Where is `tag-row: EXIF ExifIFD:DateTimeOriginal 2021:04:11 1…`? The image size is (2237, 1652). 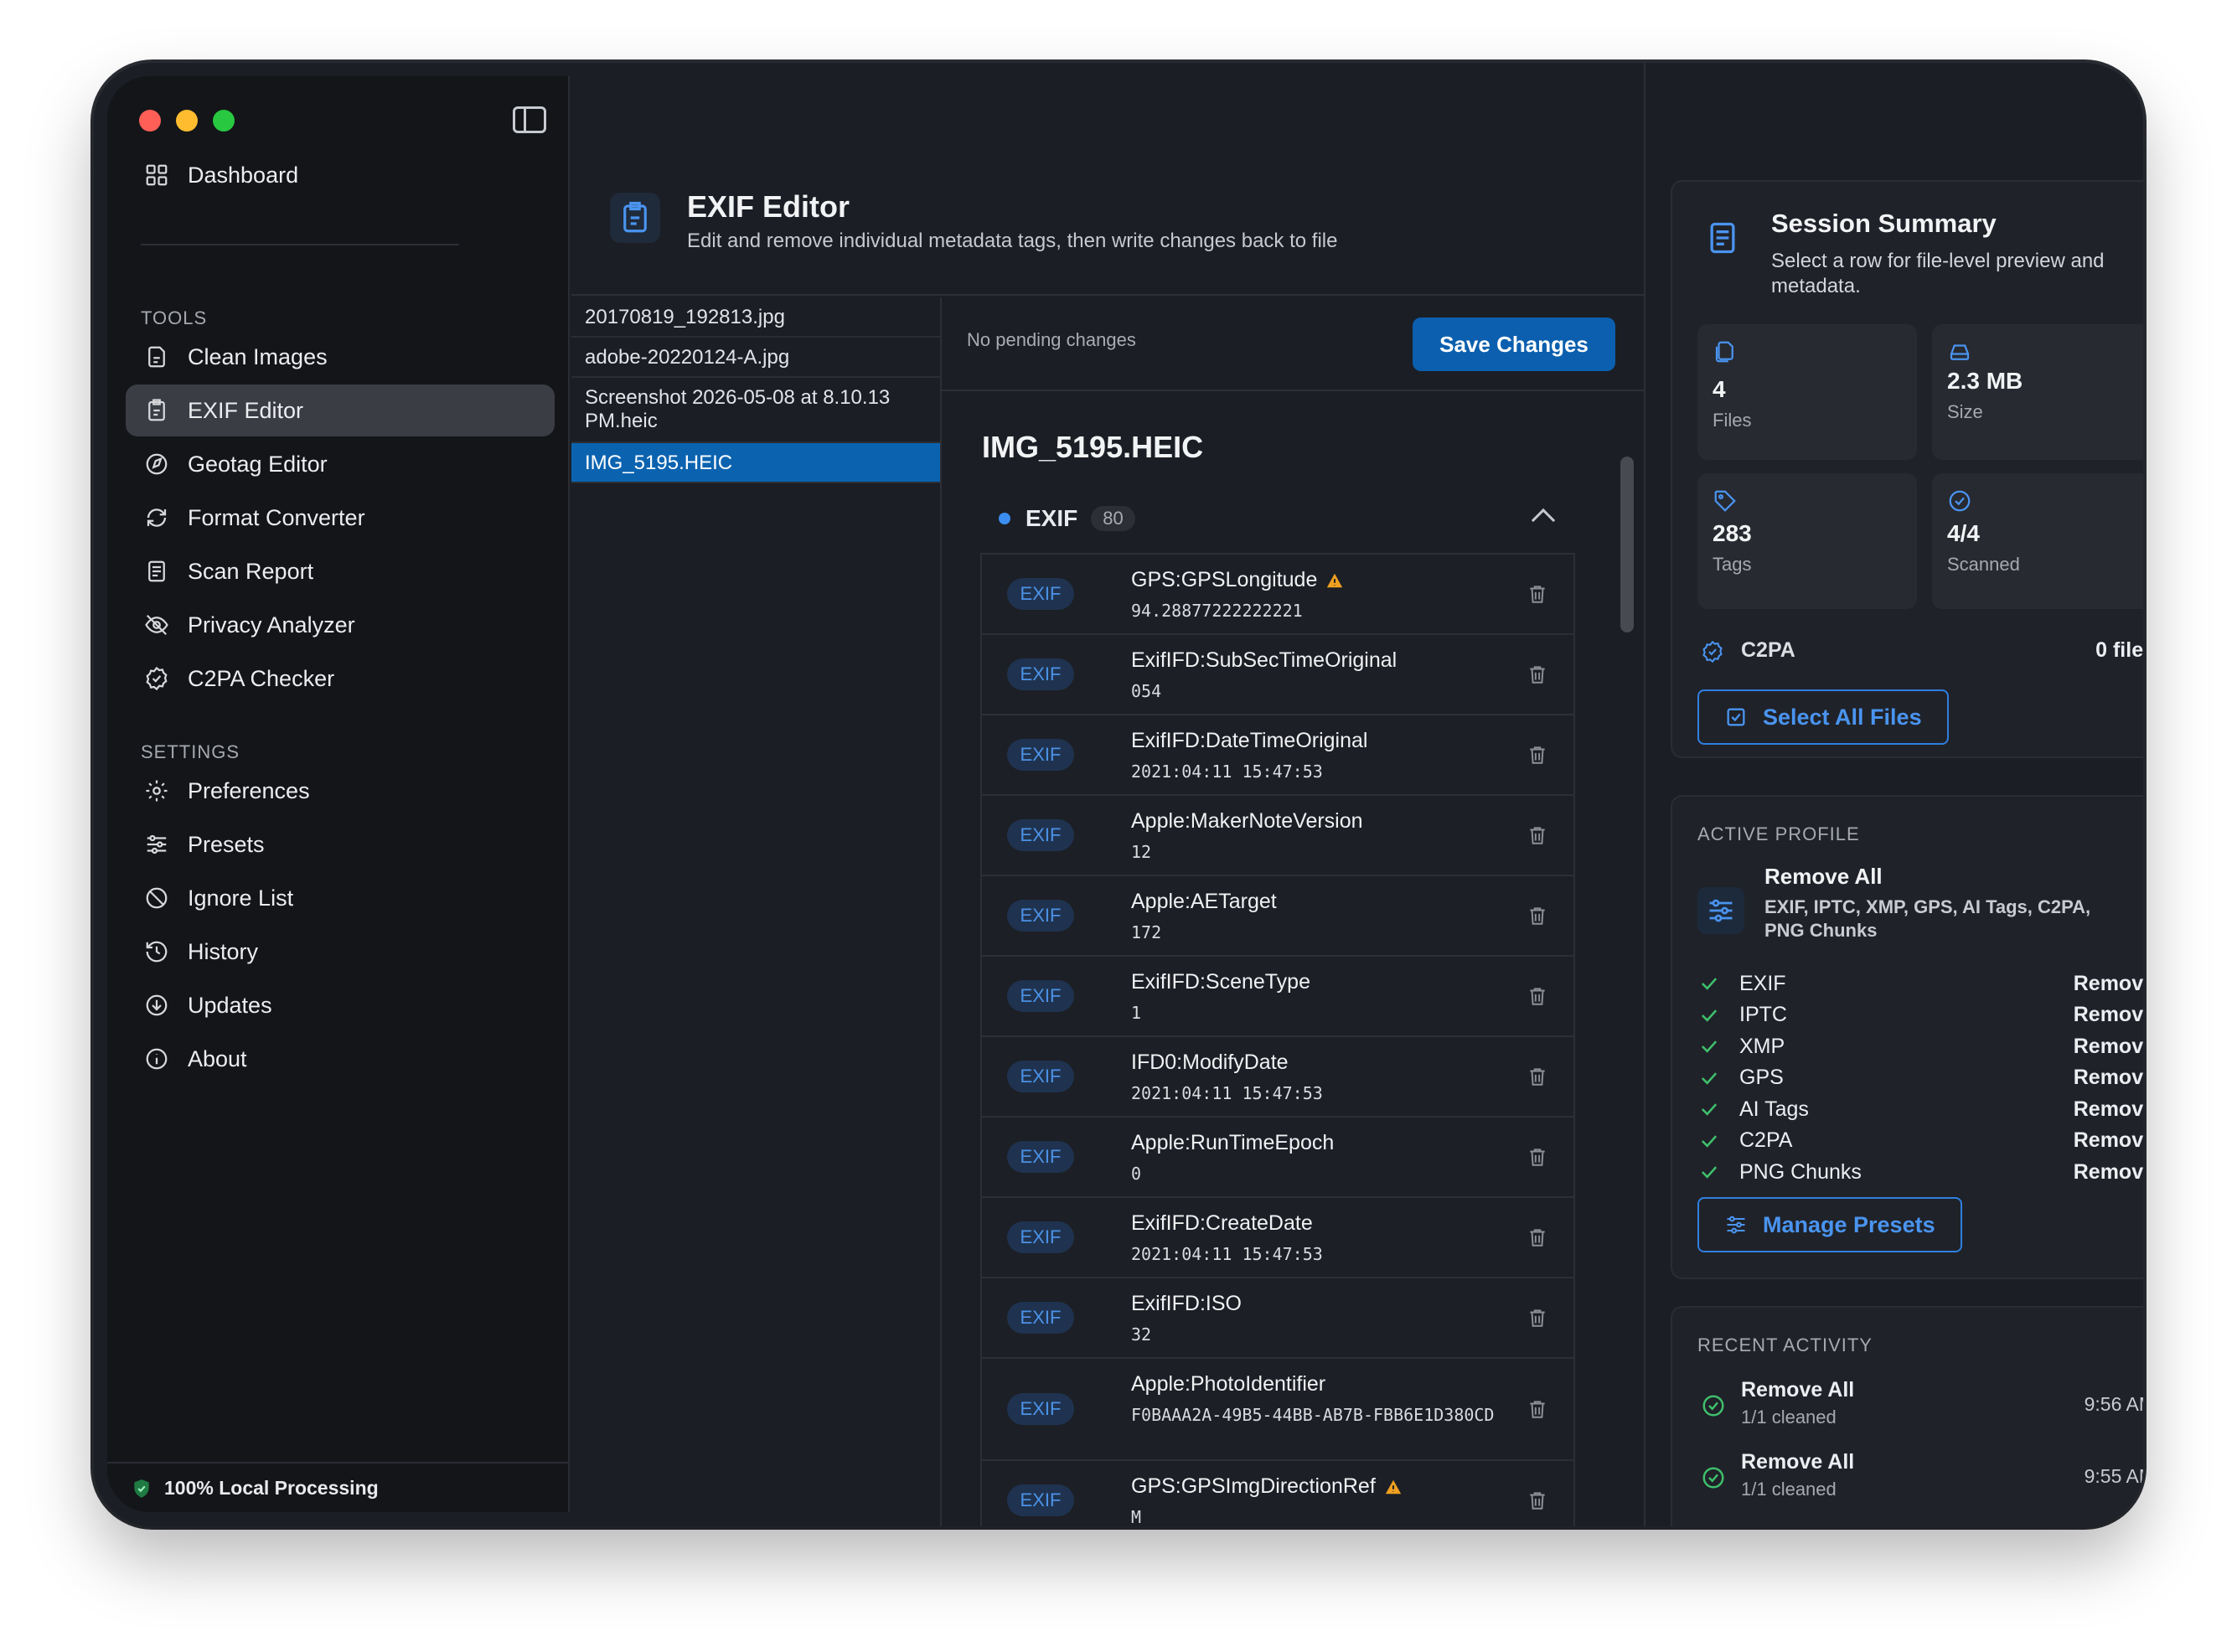 tag-row: EXIF ExifIFD:DateTimeOriginal 2021:04:11 1… is located at coordinates (1277, 754).